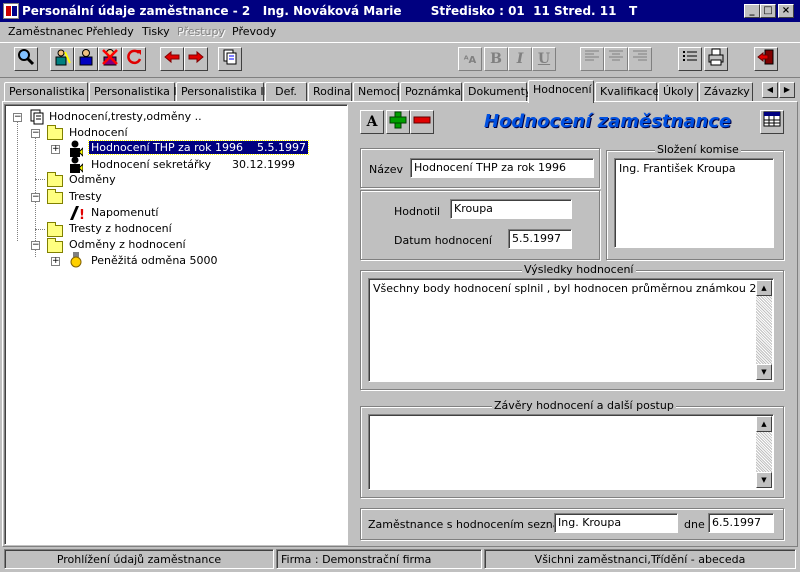  What do you see at coordinates (741, 523) in the screenshot?
I see `dne-input: 6.5.1997` at bounding box center [741, 523].